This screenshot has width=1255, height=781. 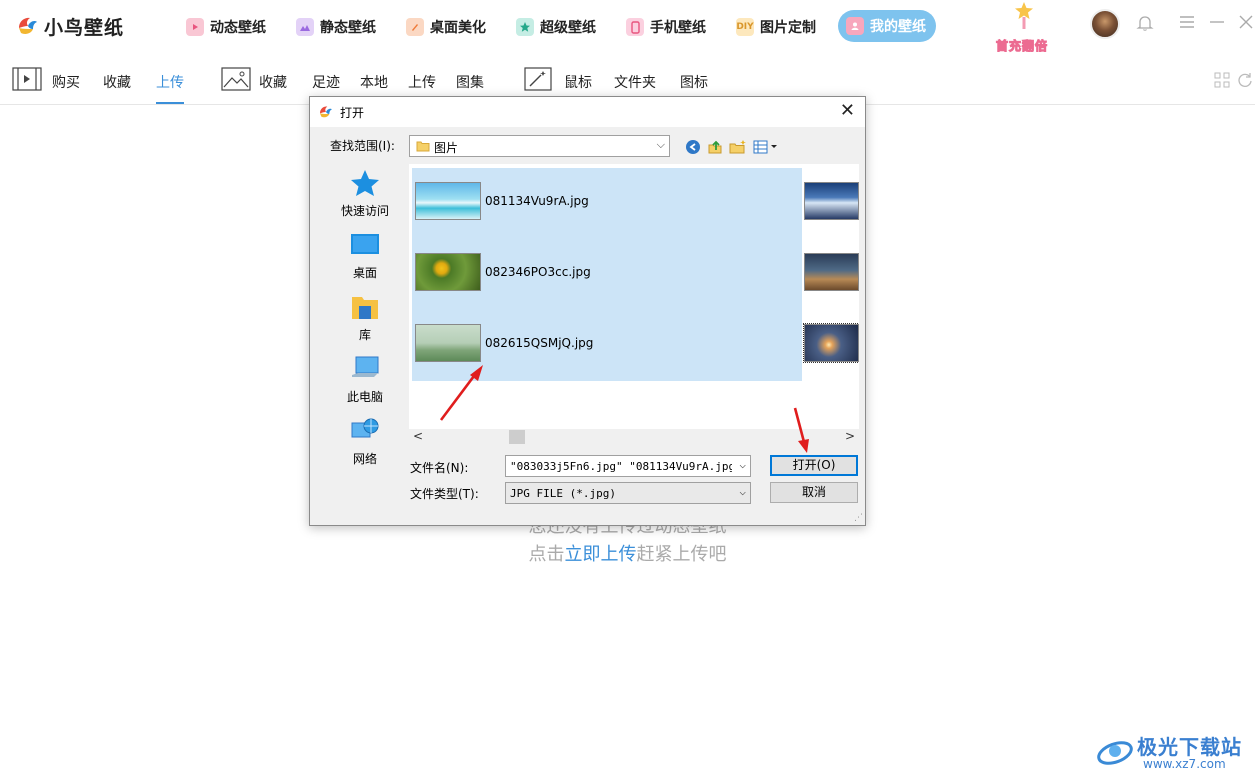 I want to click on computer-icon, so click(x=365, y=366).